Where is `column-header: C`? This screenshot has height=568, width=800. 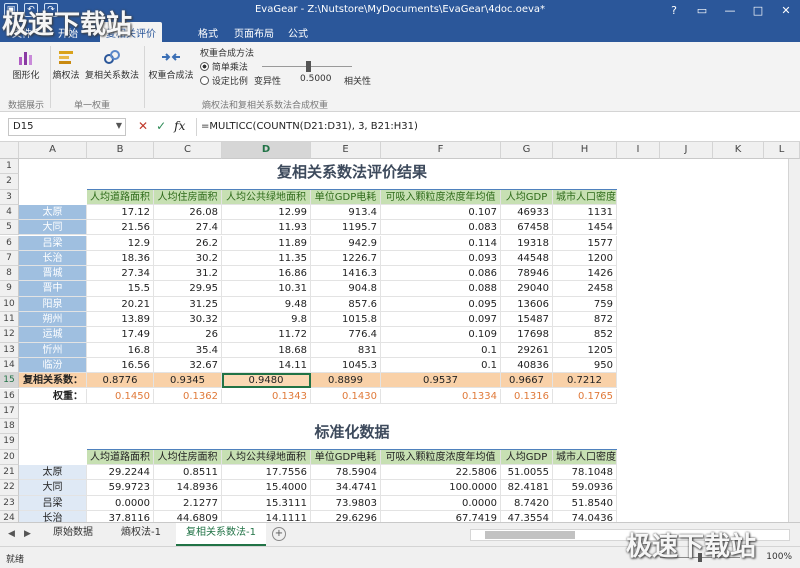
column-header: C is located at coordinates (188, 150).